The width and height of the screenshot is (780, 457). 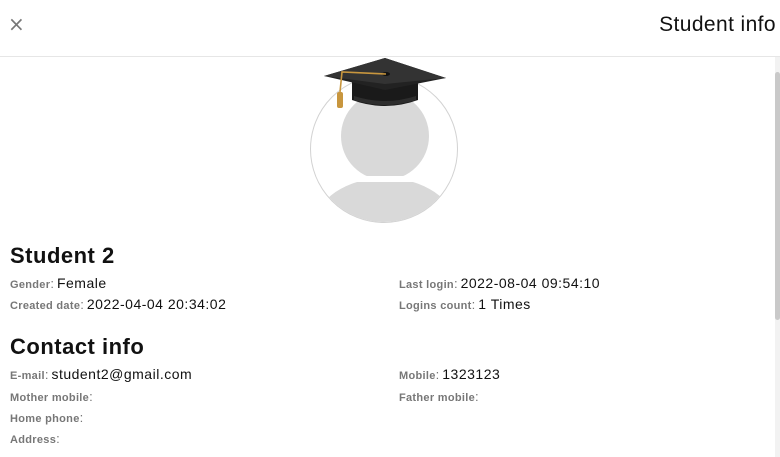 I want to click on mother-mobile-field: Mother mobile:, so click(x=51, y=396).